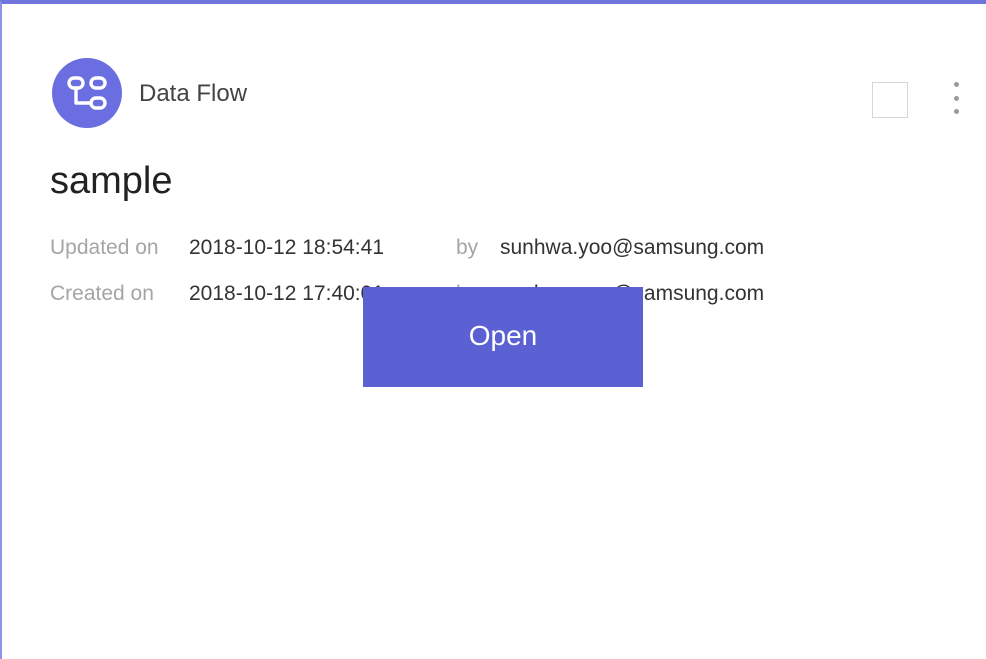  What do you see at coordinates (193, 93) in the screenshot?
I see `card-type-label: Data Flow` at bounding box center [193, 93].